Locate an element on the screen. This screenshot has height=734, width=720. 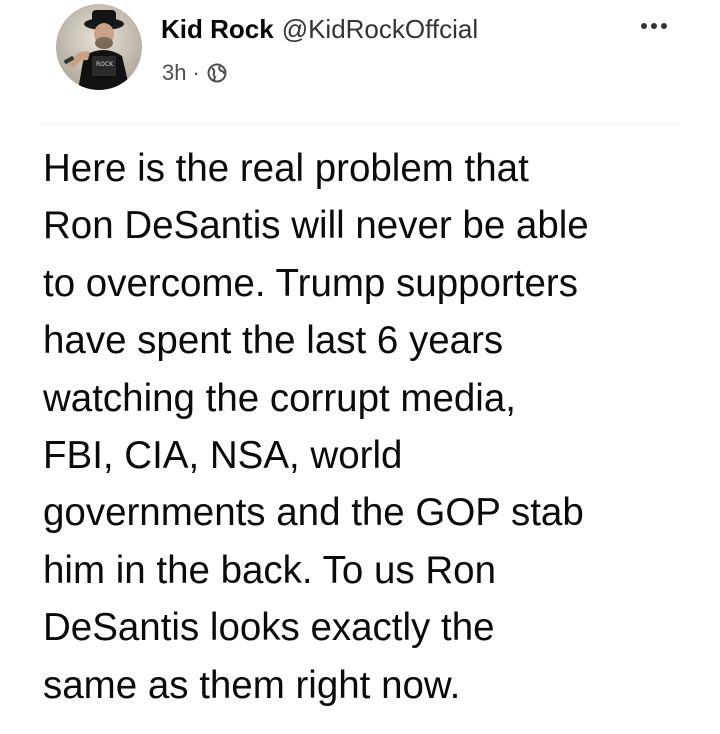
post-body-line: Here is the real problem that is located at coordinates (286, 168).